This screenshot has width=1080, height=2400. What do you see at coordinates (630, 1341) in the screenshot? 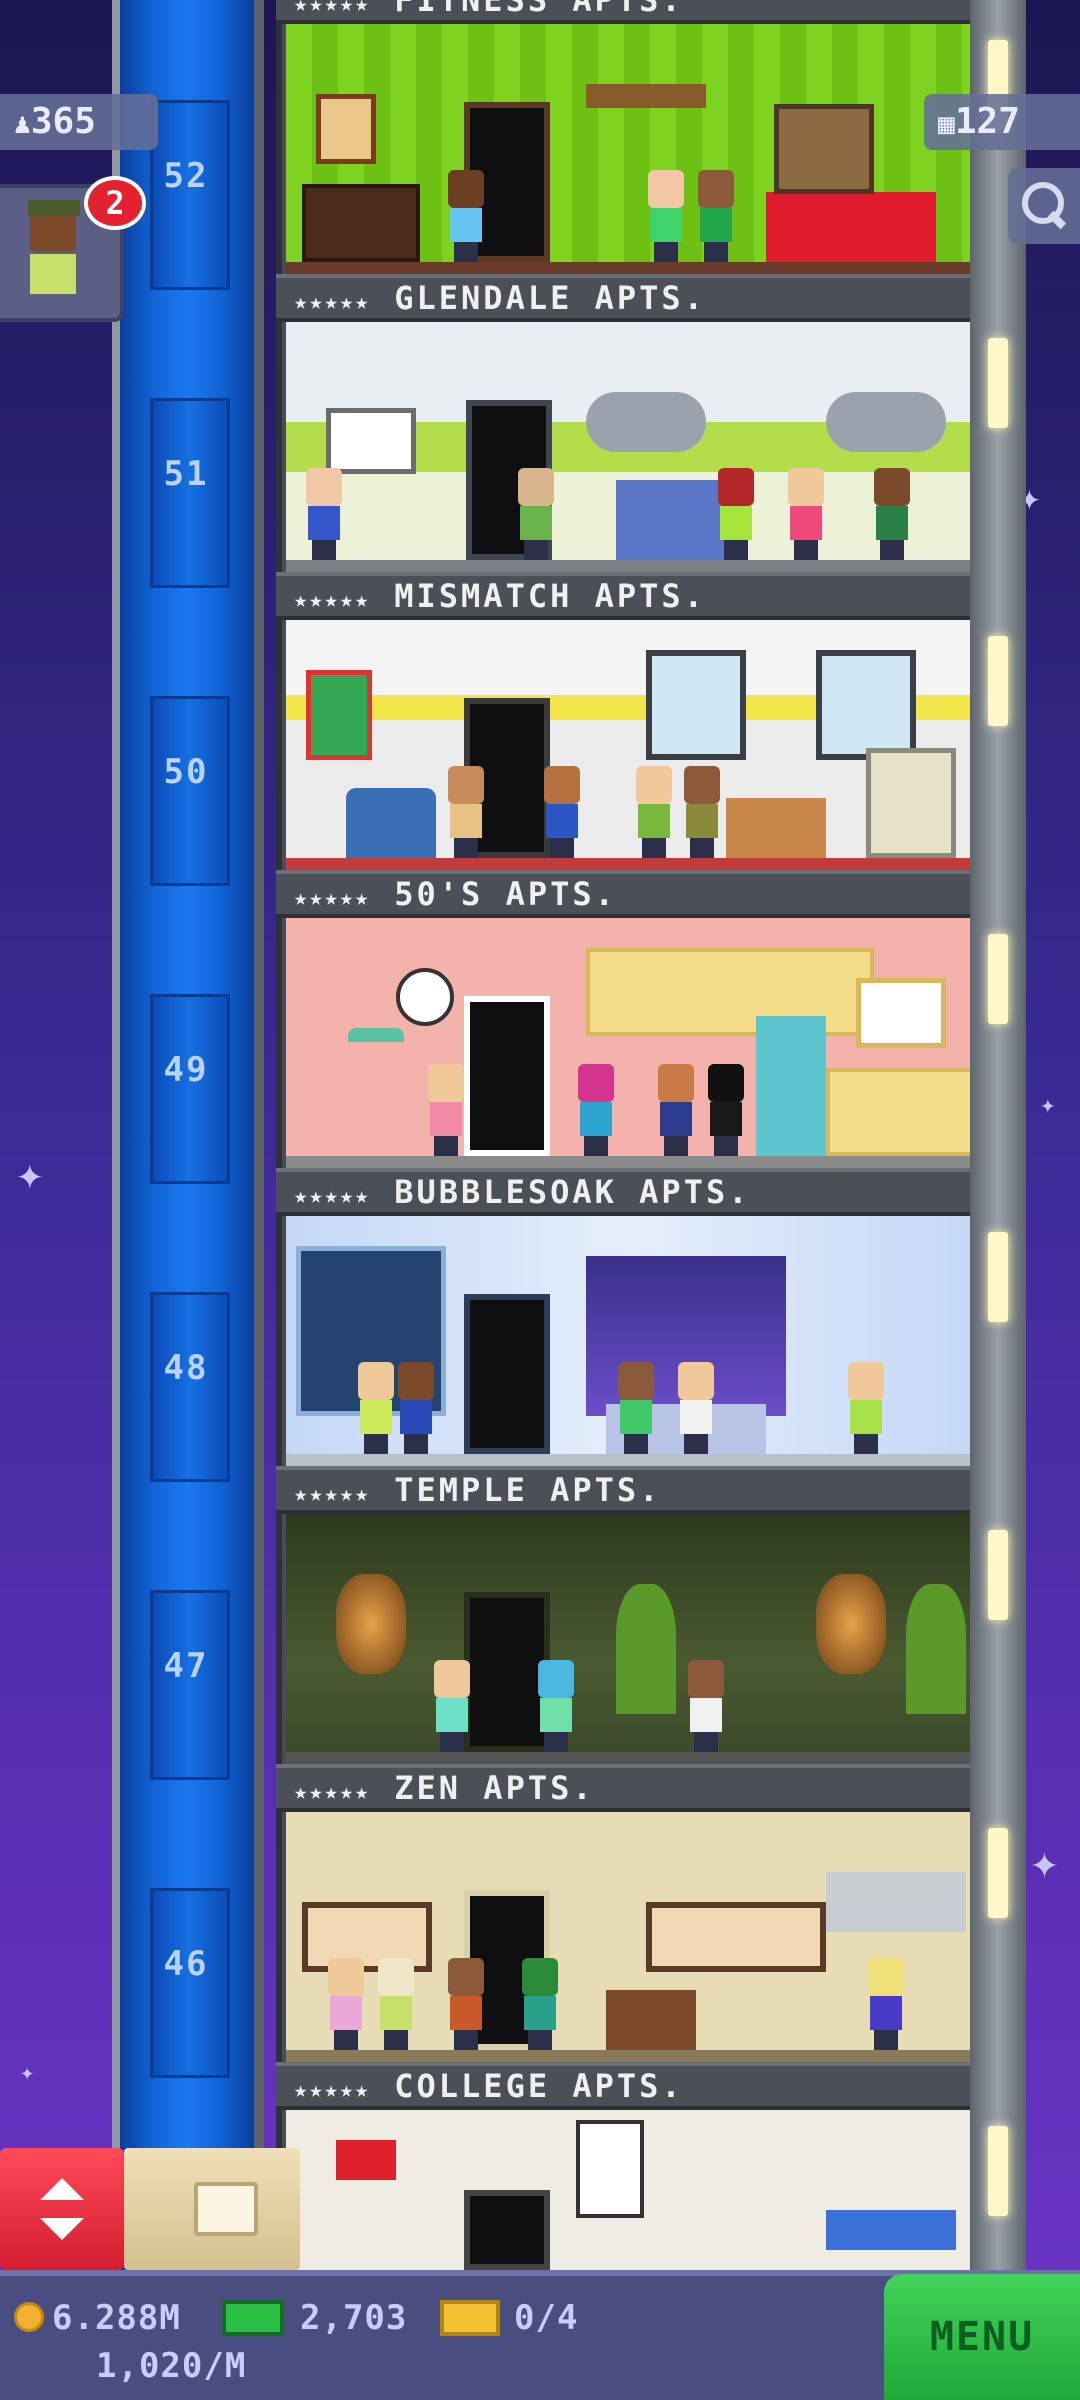
I see `floor-48-room` at bounding box center [630, 1341].